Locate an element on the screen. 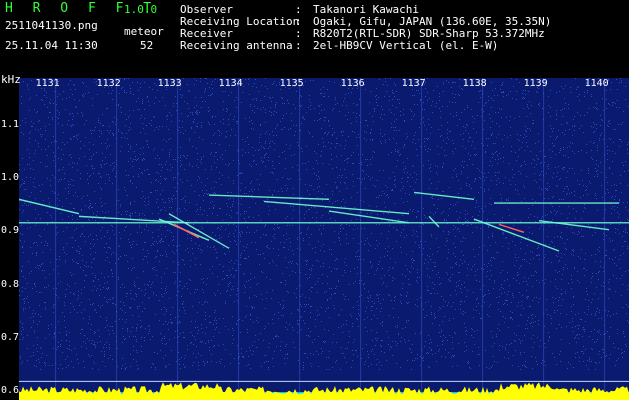 This screenshot has height=400, width=629. file-name: 2511041130.png is located at coordinates (51, 25).